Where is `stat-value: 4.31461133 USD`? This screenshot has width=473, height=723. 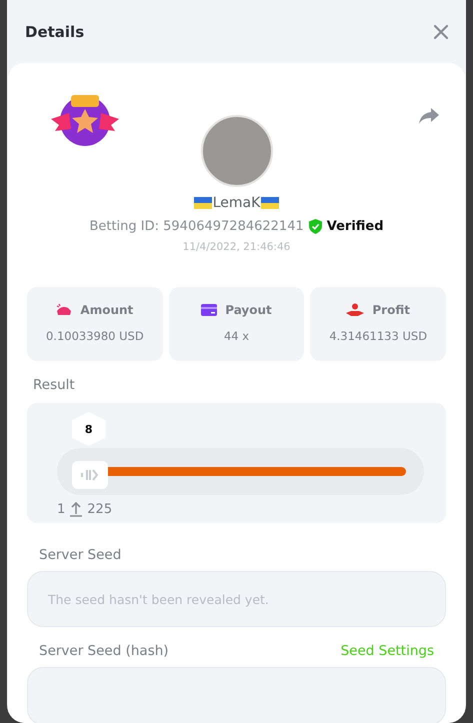 stat-value: 4.31461133 USD is located at coordinates (378, 336).